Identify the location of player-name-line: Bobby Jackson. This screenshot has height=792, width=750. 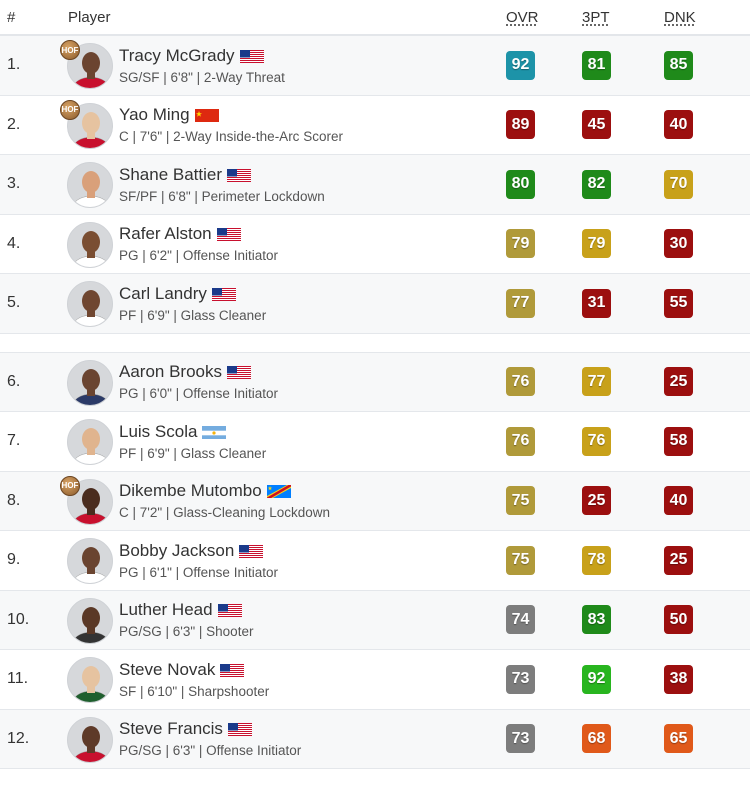
(309, 551).